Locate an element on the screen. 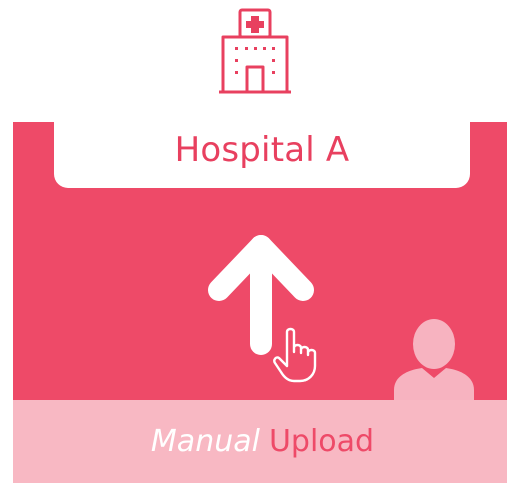  hospital-name-card: Hospital A is located at coordinates (262, 150).